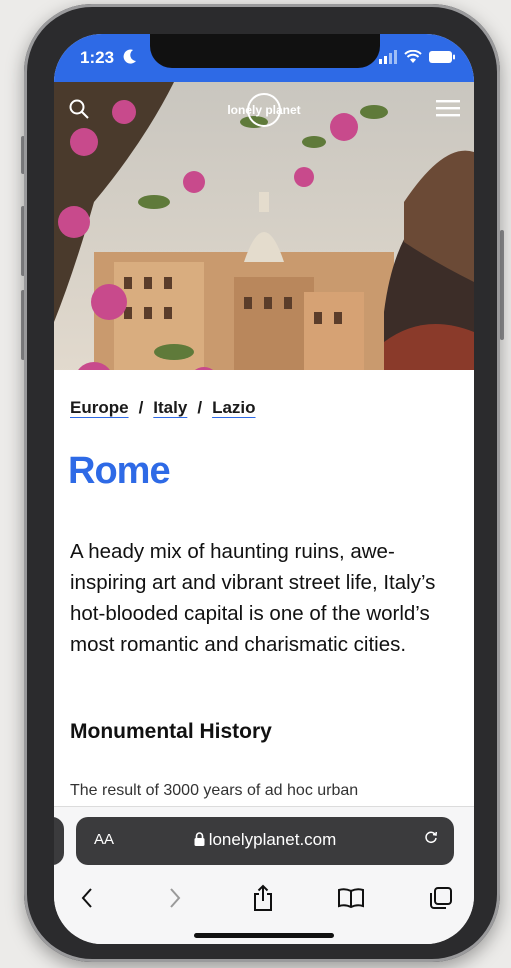  Describe the element at coordinates (130, 59) in the screenshot. I see `moon-icon` at that location.